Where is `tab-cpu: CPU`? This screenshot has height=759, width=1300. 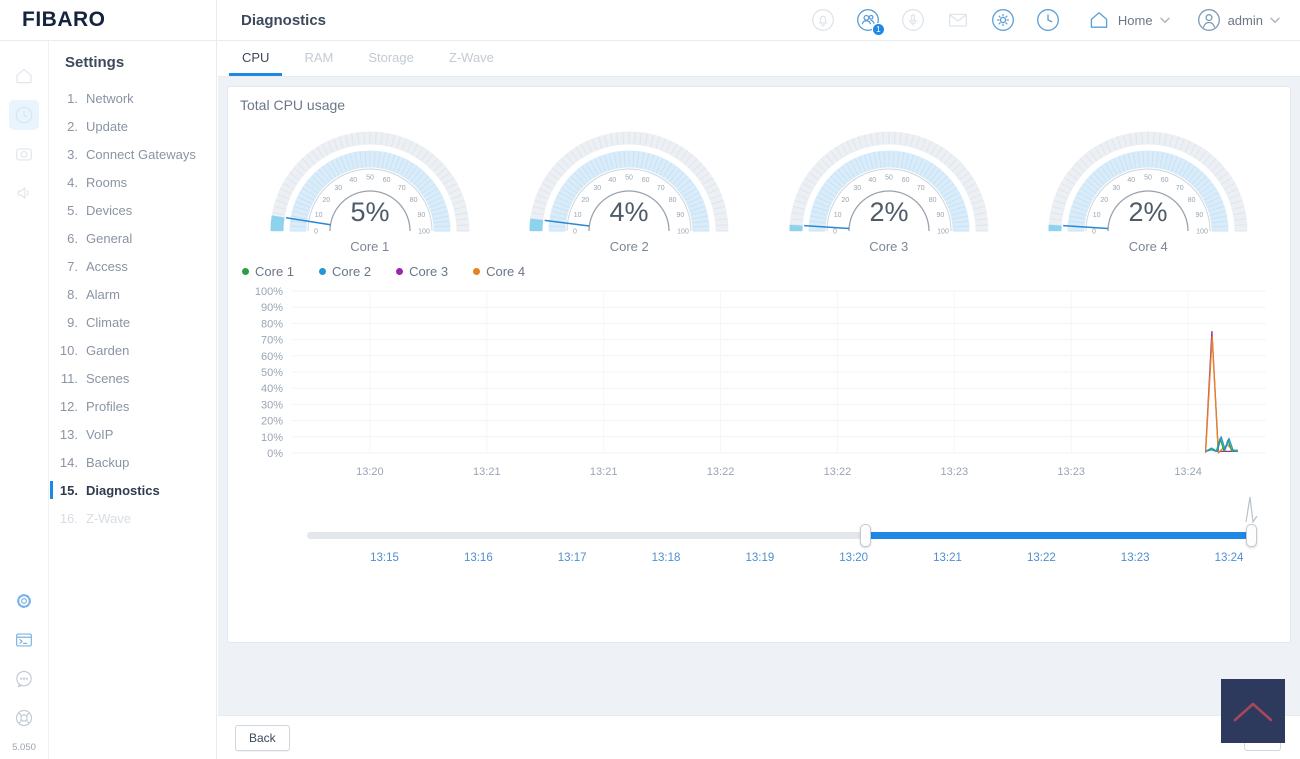
tab-cpu: CPU is located at coordinates (256, 58).